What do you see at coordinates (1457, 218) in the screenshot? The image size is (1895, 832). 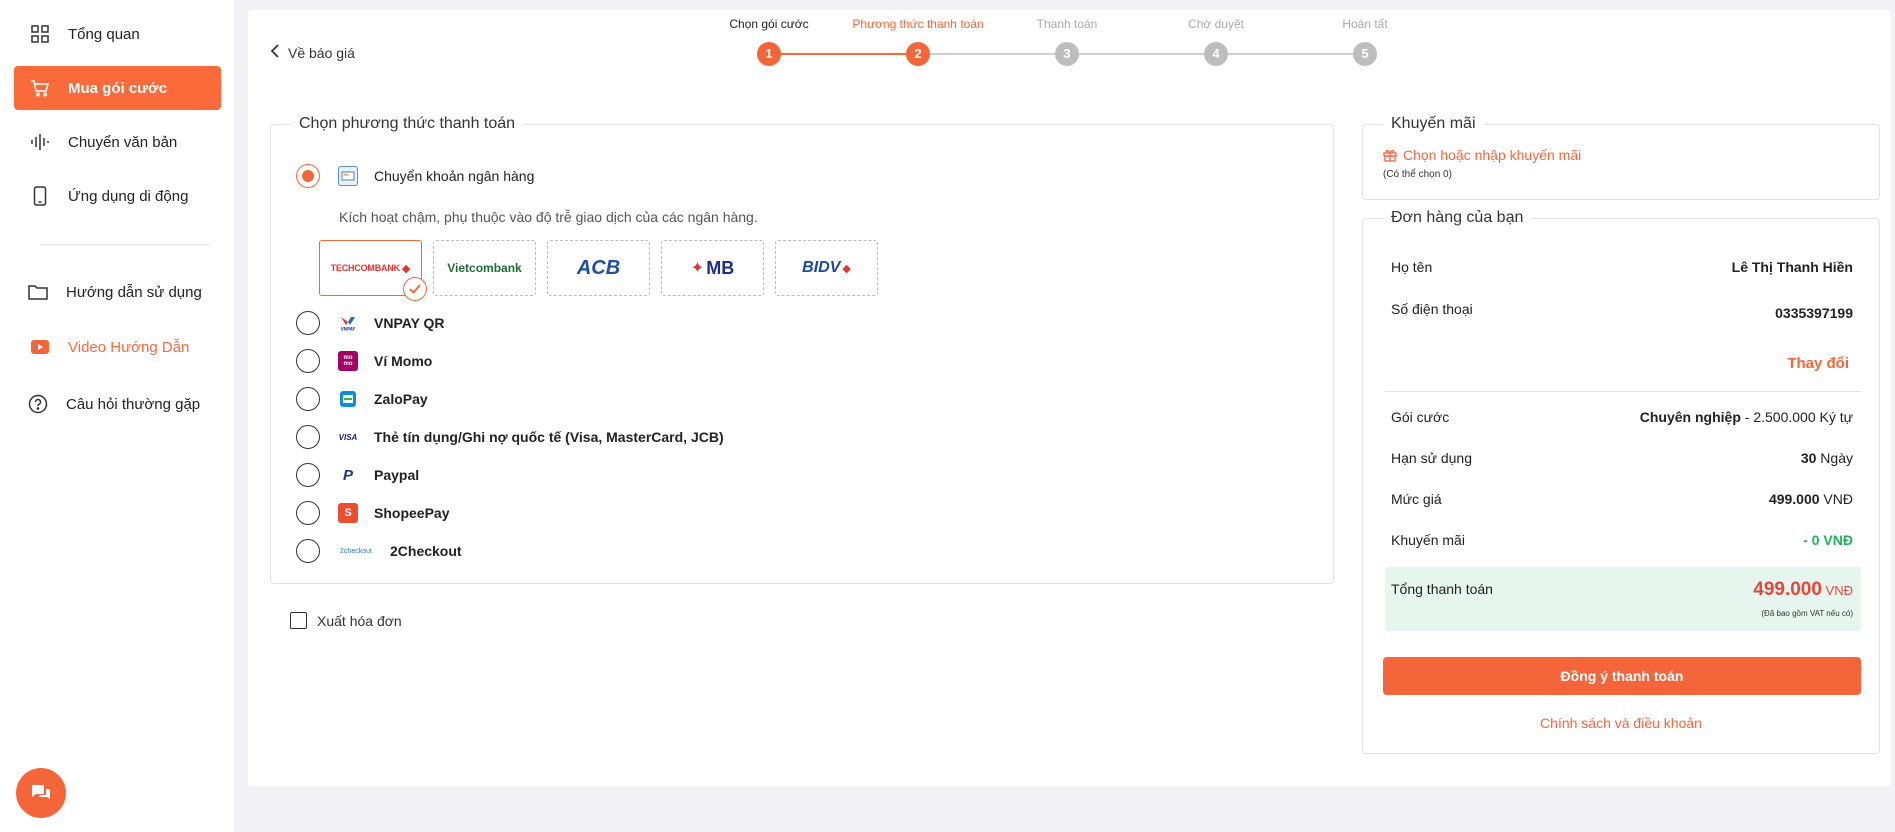 I see `order-legend: Đơn hàng của bạn` at bounding box center [1457, 218].